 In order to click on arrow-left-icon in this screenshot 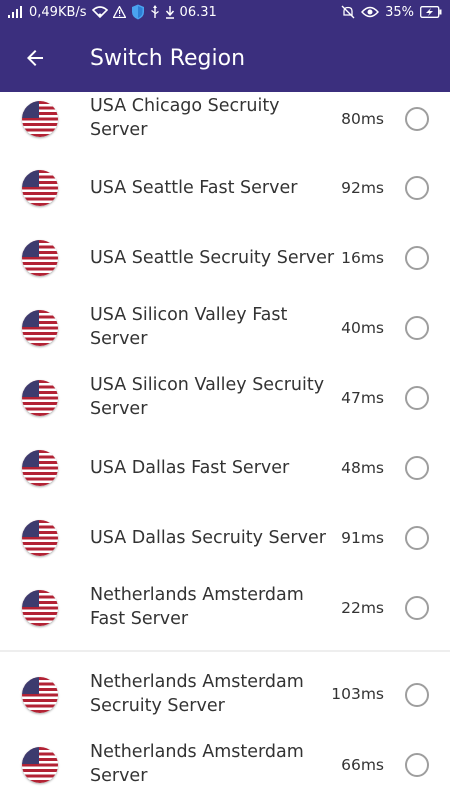, I will do `click(35, 58)`.